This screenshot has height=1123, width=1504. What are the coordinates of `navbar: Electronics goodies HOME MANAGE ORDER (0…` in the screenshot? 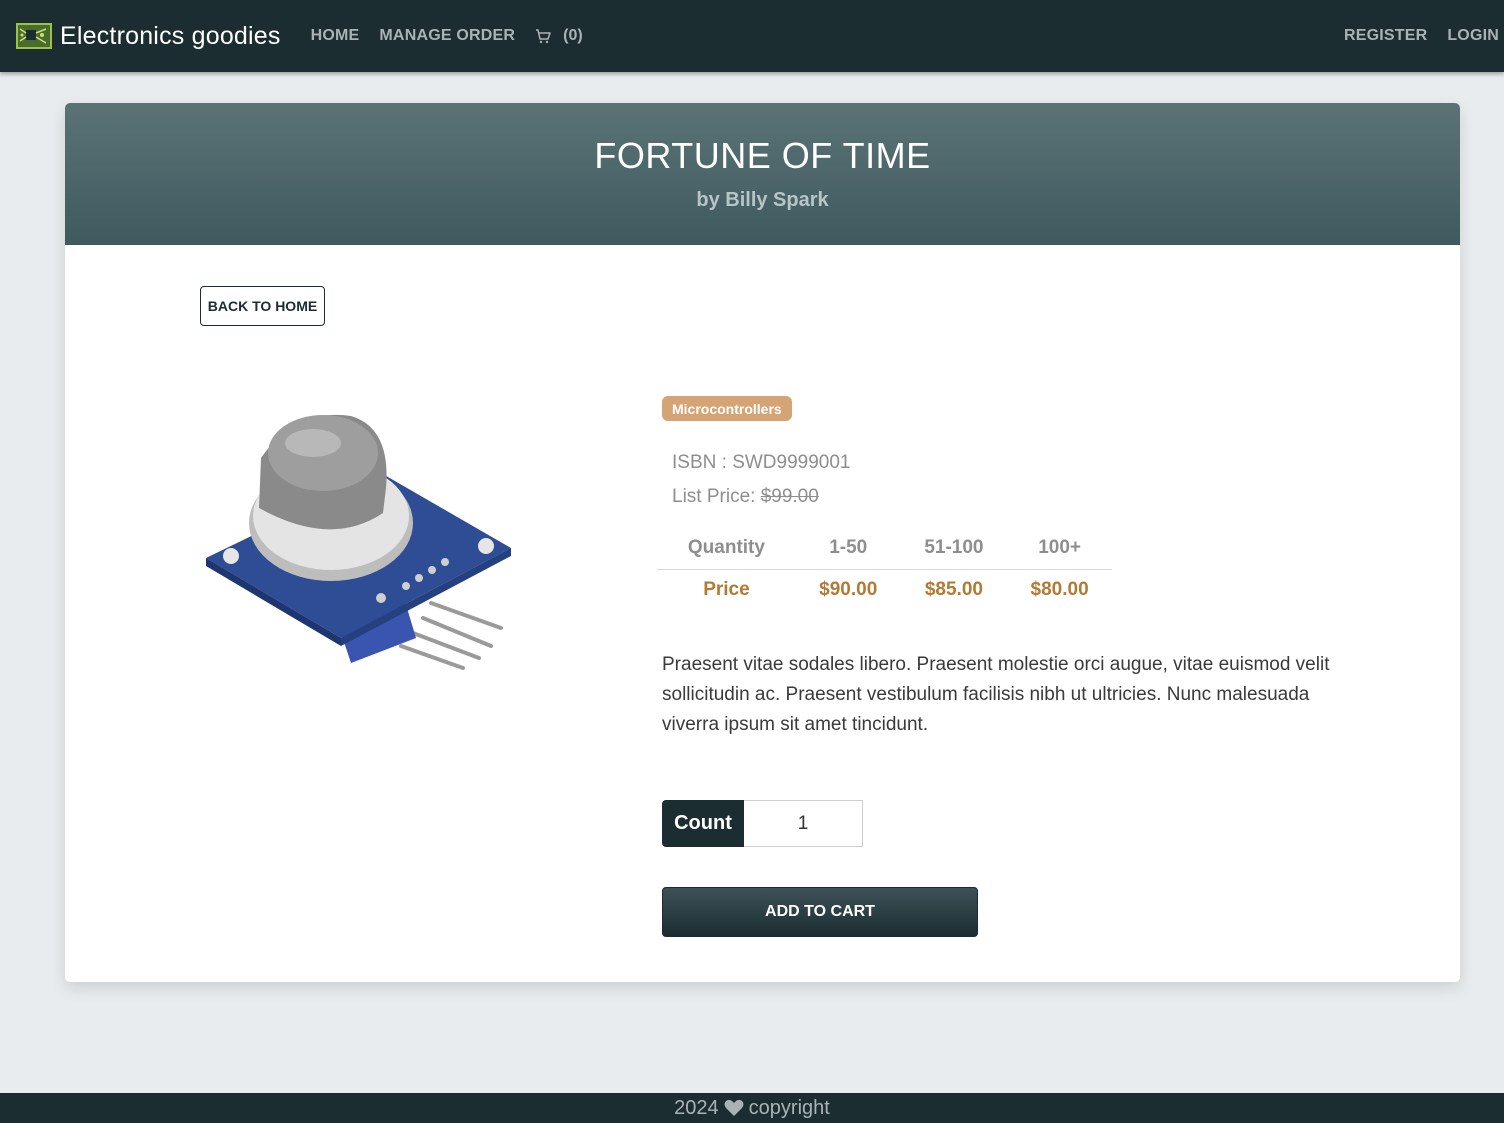 It's located at (752, 36).